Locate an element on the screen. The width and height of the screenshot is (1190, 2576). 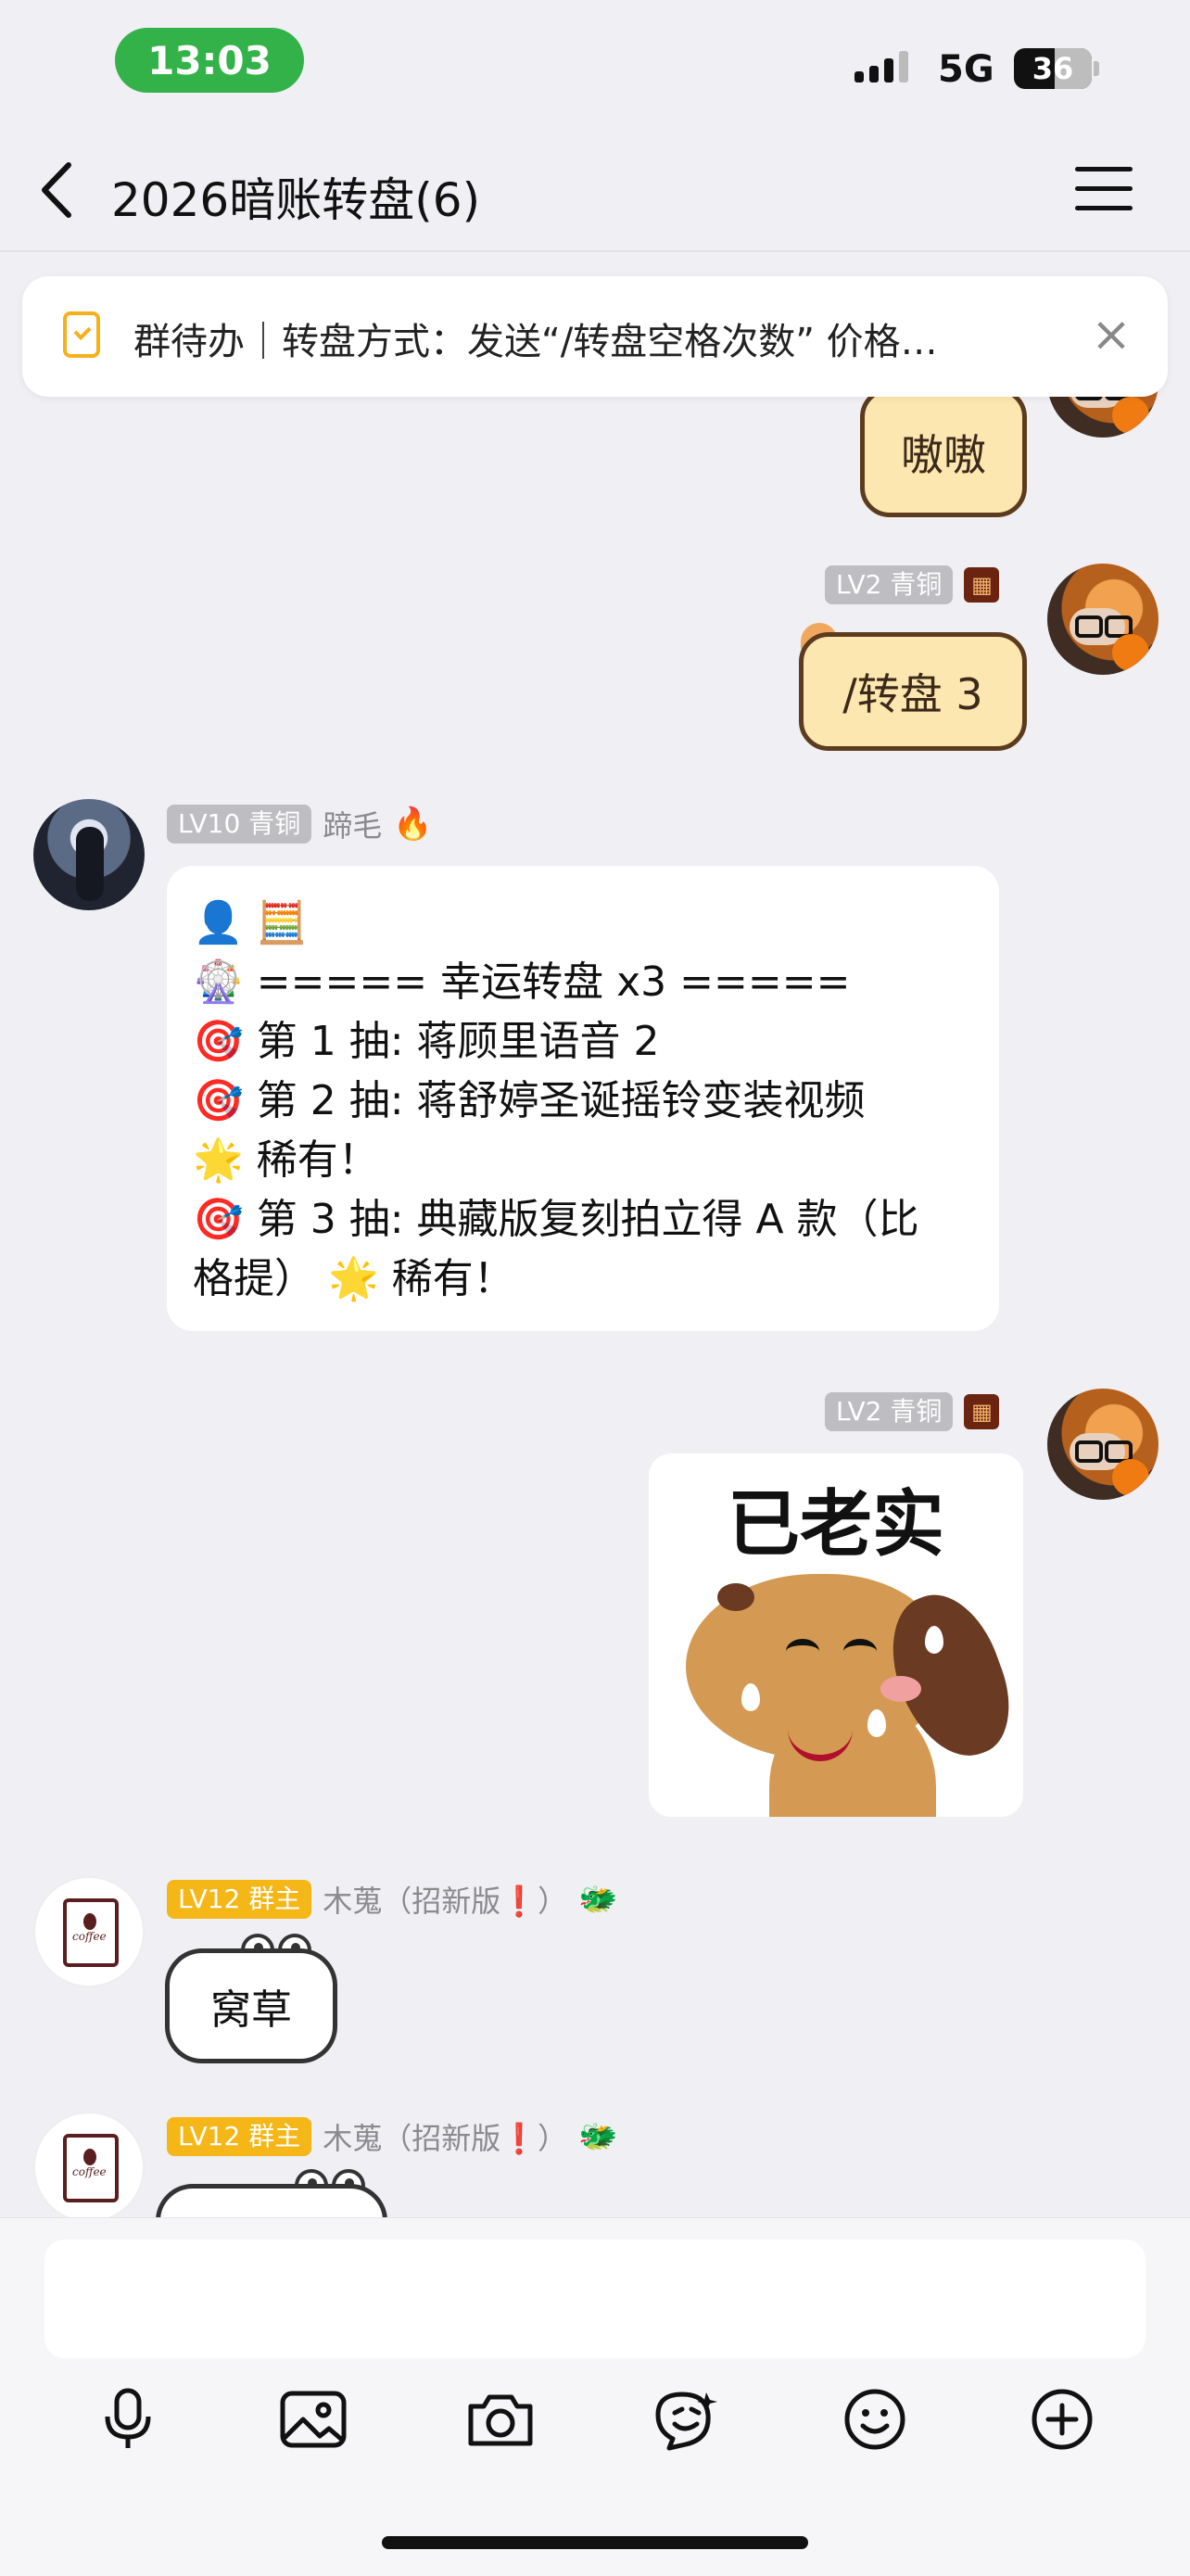
sender-name: 蹄毛 is located at coordinates (352, 824).